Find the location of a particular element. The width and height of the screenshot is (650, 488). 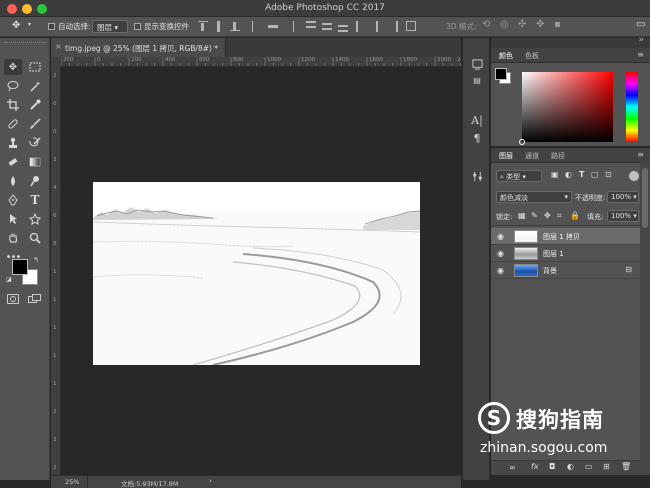

type-tool-icon: T is located at coordinates (35, 200).